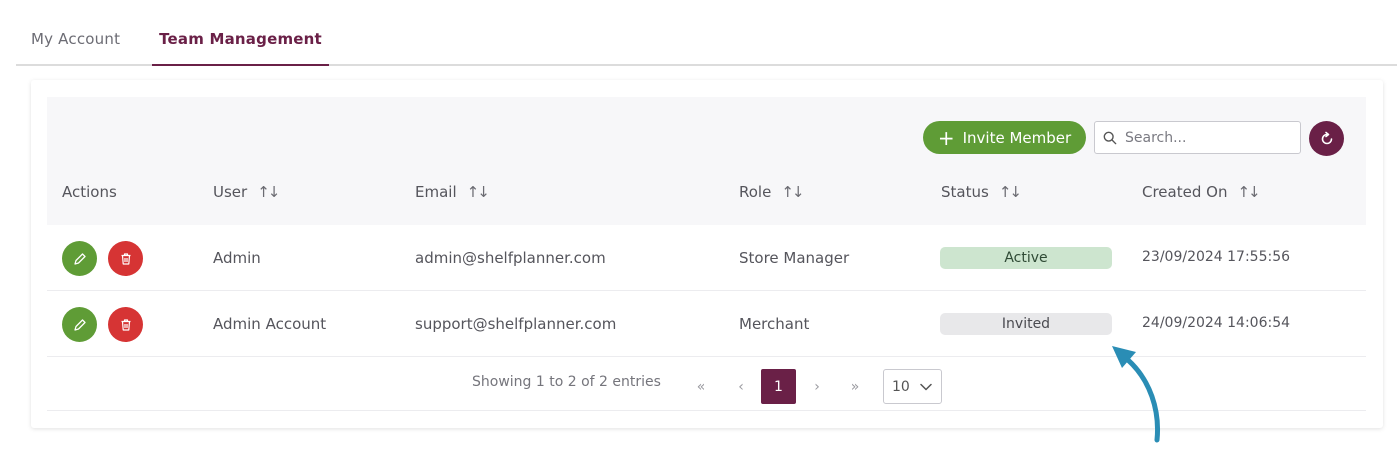  I want to click on role-cell: Store Manager, so click(794, 258).